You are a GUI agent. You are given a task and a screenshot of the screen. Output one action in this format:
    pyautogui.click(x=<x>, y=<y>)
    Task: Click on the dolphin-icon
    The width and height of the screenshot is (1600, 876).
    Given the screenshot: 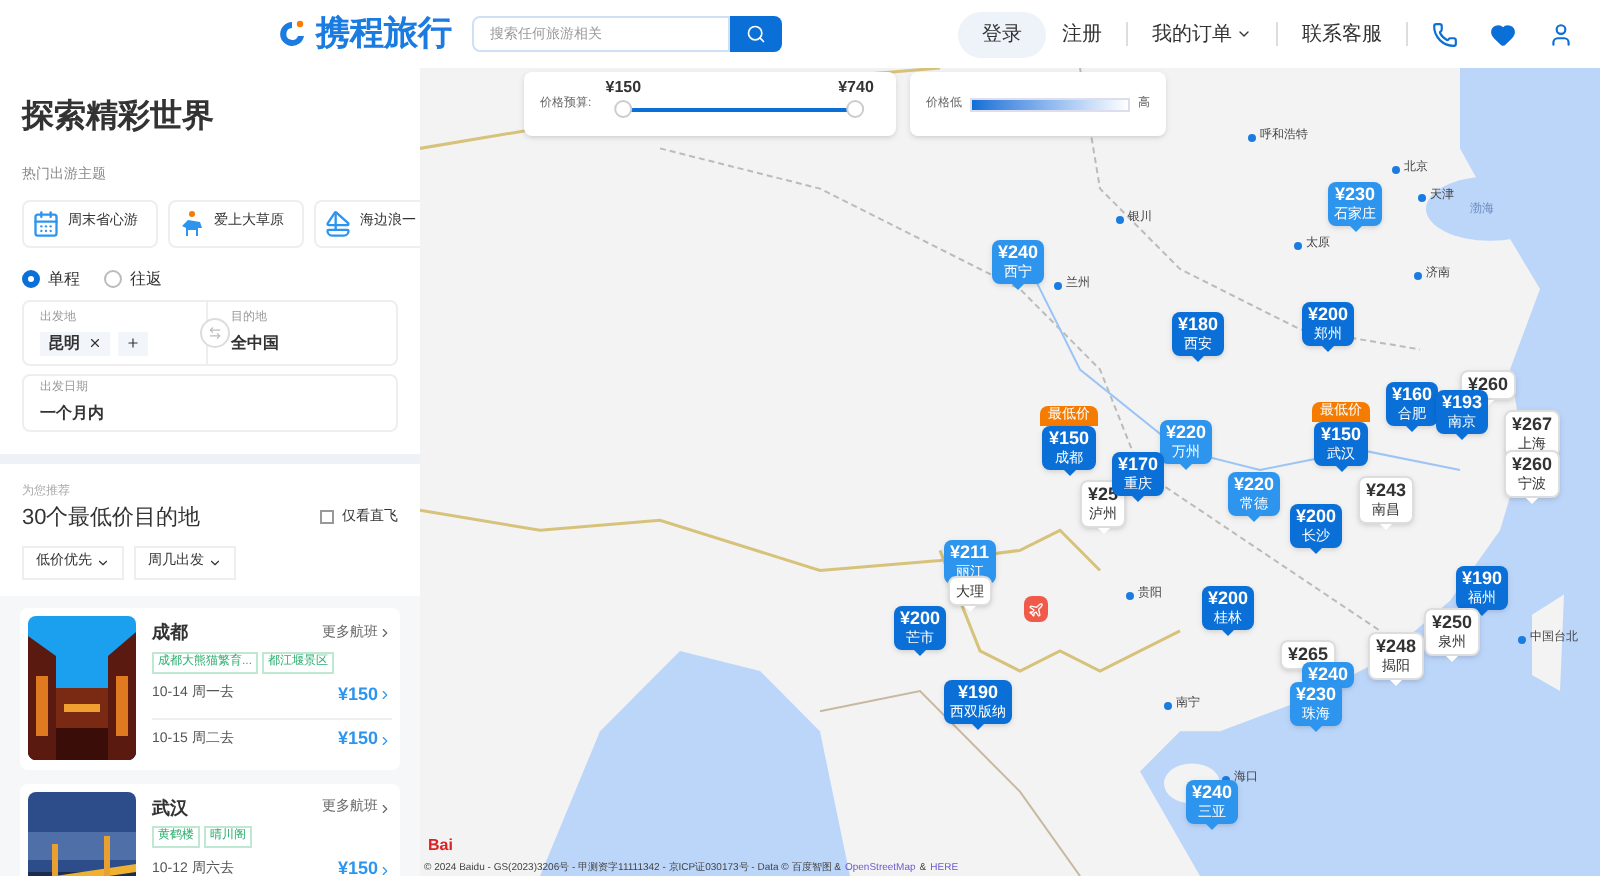 What is the action you would take?
    pyautogui.click(x=292, y=34)
    